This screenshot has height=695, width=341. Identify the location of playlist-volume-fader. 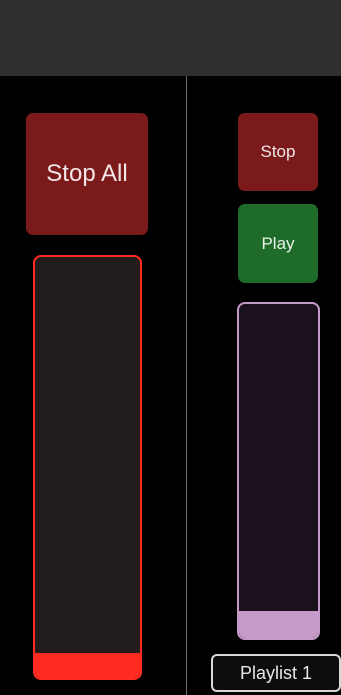
(278, 471).